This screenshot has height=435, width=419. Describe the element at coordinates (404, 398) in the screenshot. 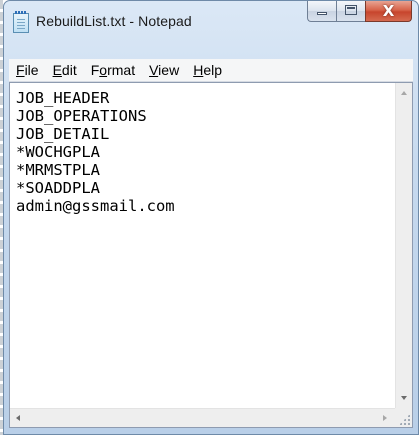

I see `scroll-down-icon` at that location.